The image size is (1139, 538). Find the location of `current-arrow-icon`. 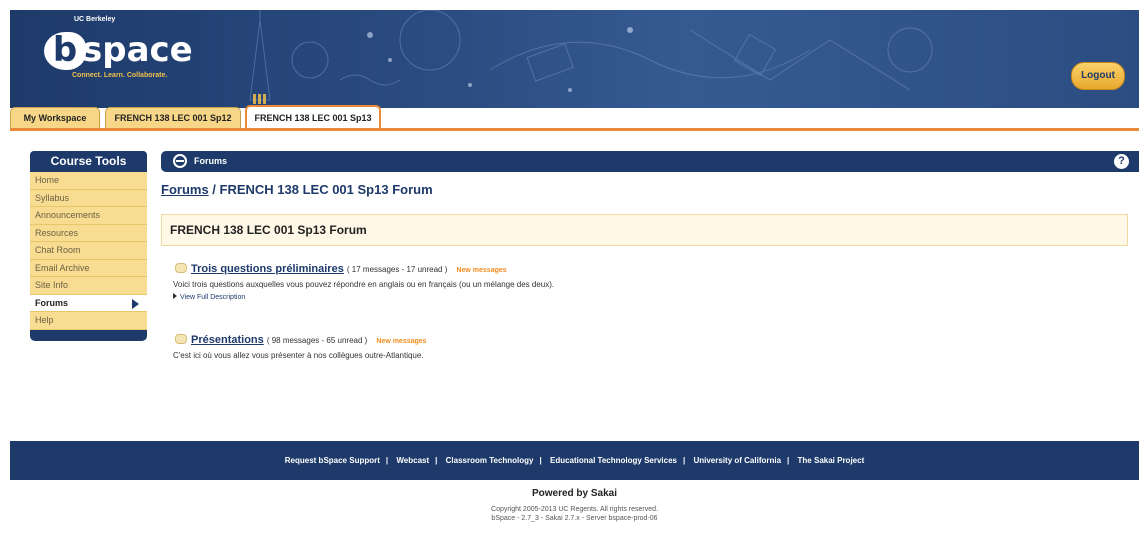

current-arrow-icon is located at coordinates (135, 303).